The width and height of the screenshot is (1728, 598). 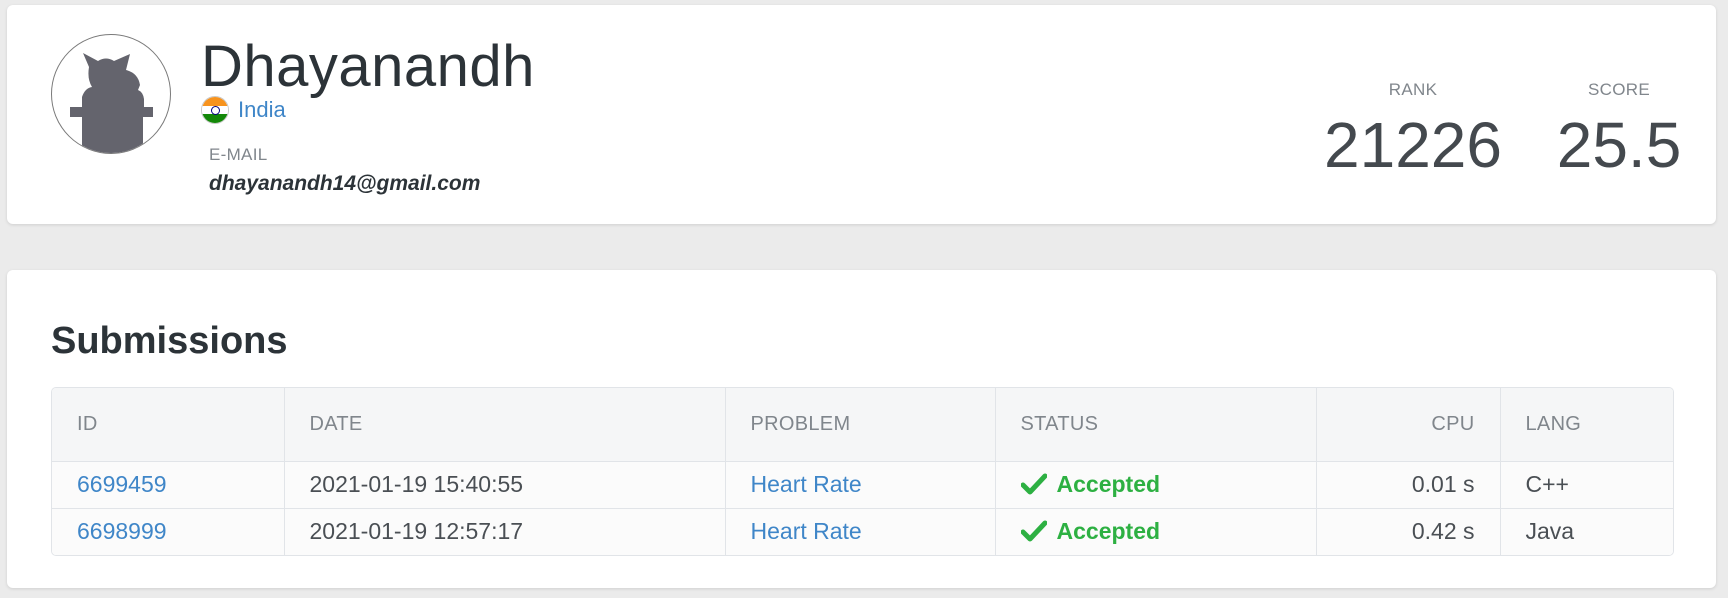 I want to click on column-header-cpu: CPU, so click(x=1408, y=424).